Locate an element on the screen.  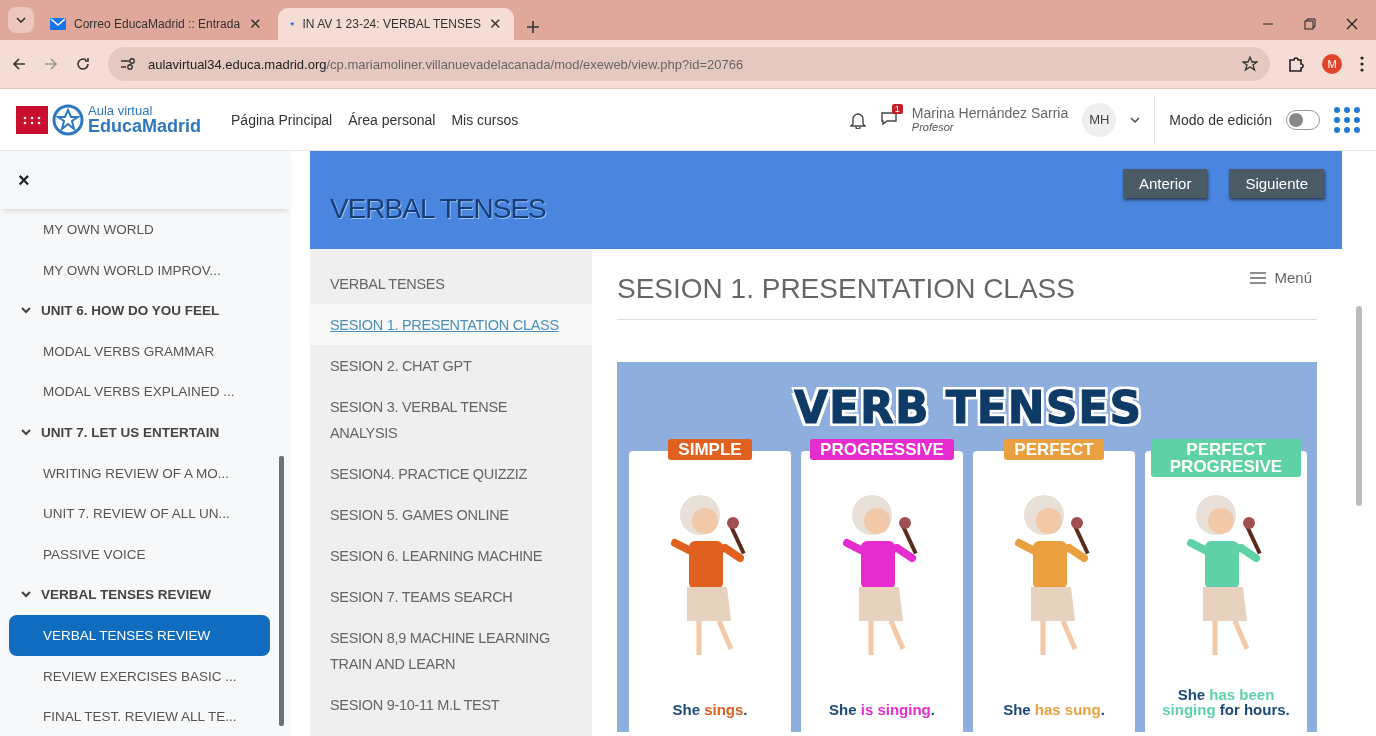
nav-link: Área personal is located at coordinates (392, 119).